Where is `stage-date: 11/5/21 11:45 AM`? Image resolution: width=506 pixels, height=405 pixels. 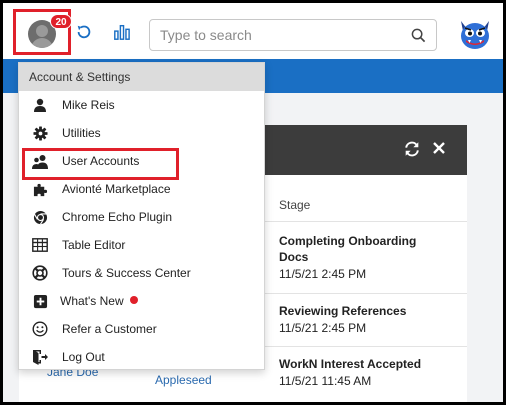 stage-date: 11/5/21 11:45 AM is located at coordinates (325, 381).